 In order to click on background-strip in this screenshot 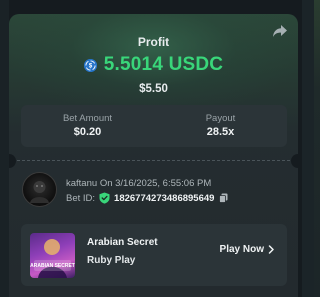, I will do `click(317, 148)`.